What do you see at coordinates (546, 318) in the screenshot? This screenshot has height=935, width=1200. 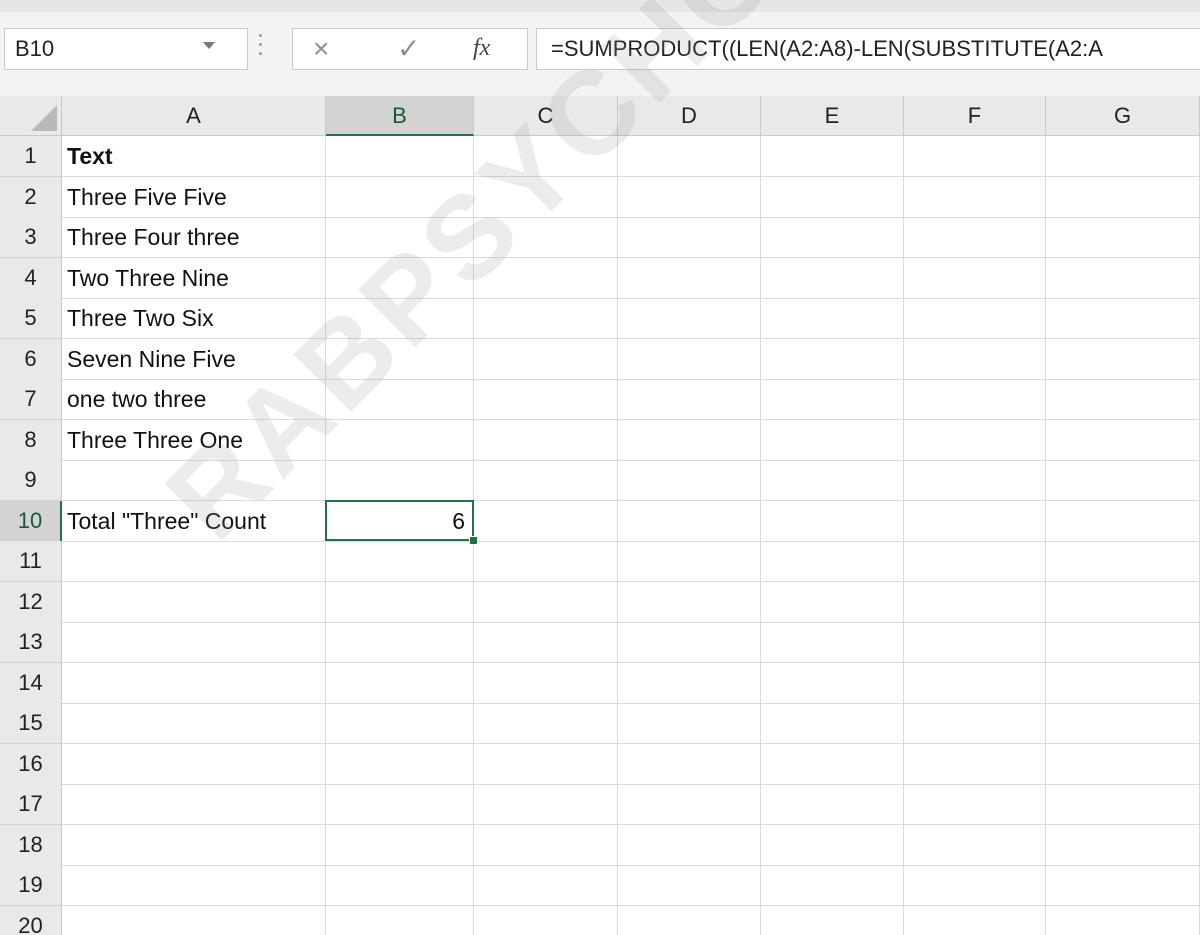 I see `cell-c5` at bounding box center [546, 318].